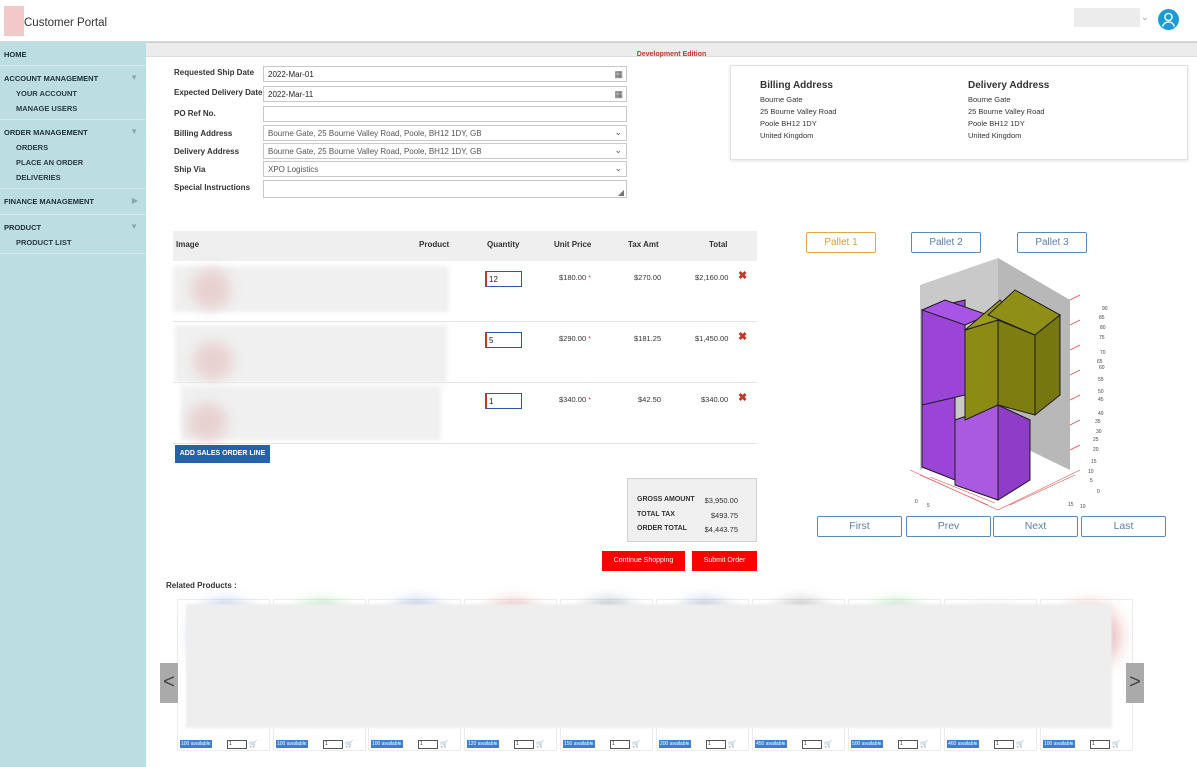  Describe the element at coordinates (1123, 526) in the screenshot. I see `last-button: Last` at that location.